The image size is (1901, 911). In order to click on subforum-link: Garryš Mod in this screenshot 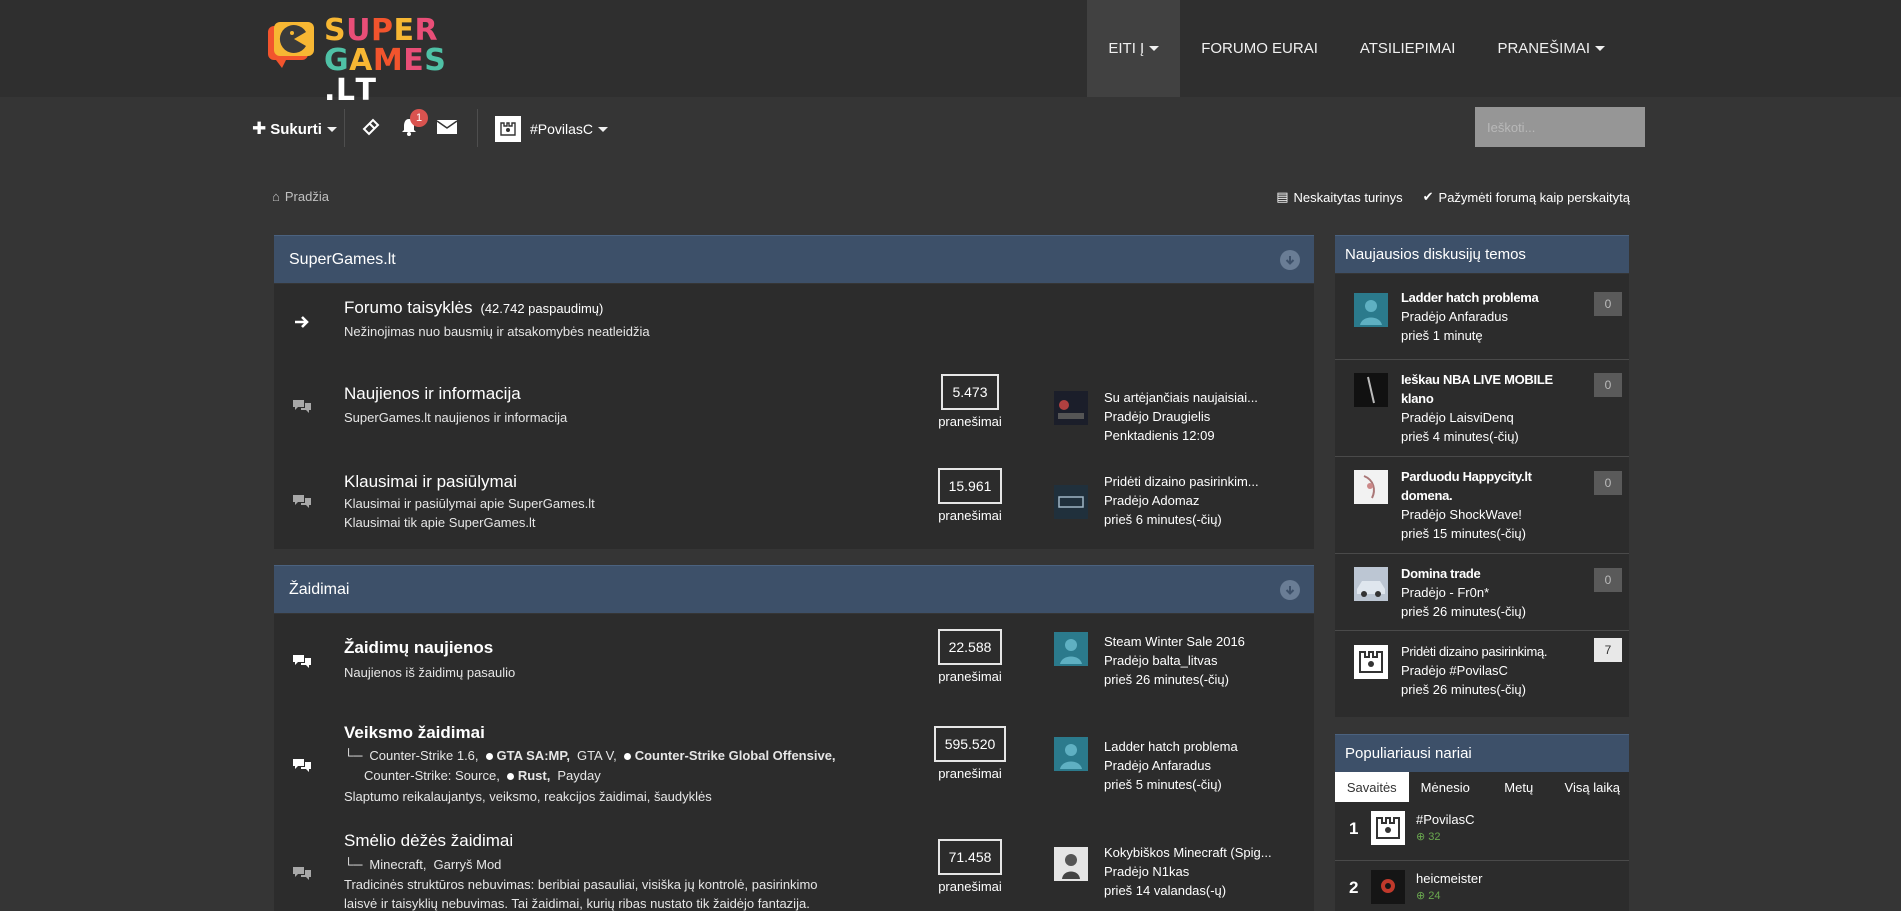, I will do `click(468, 865)`.